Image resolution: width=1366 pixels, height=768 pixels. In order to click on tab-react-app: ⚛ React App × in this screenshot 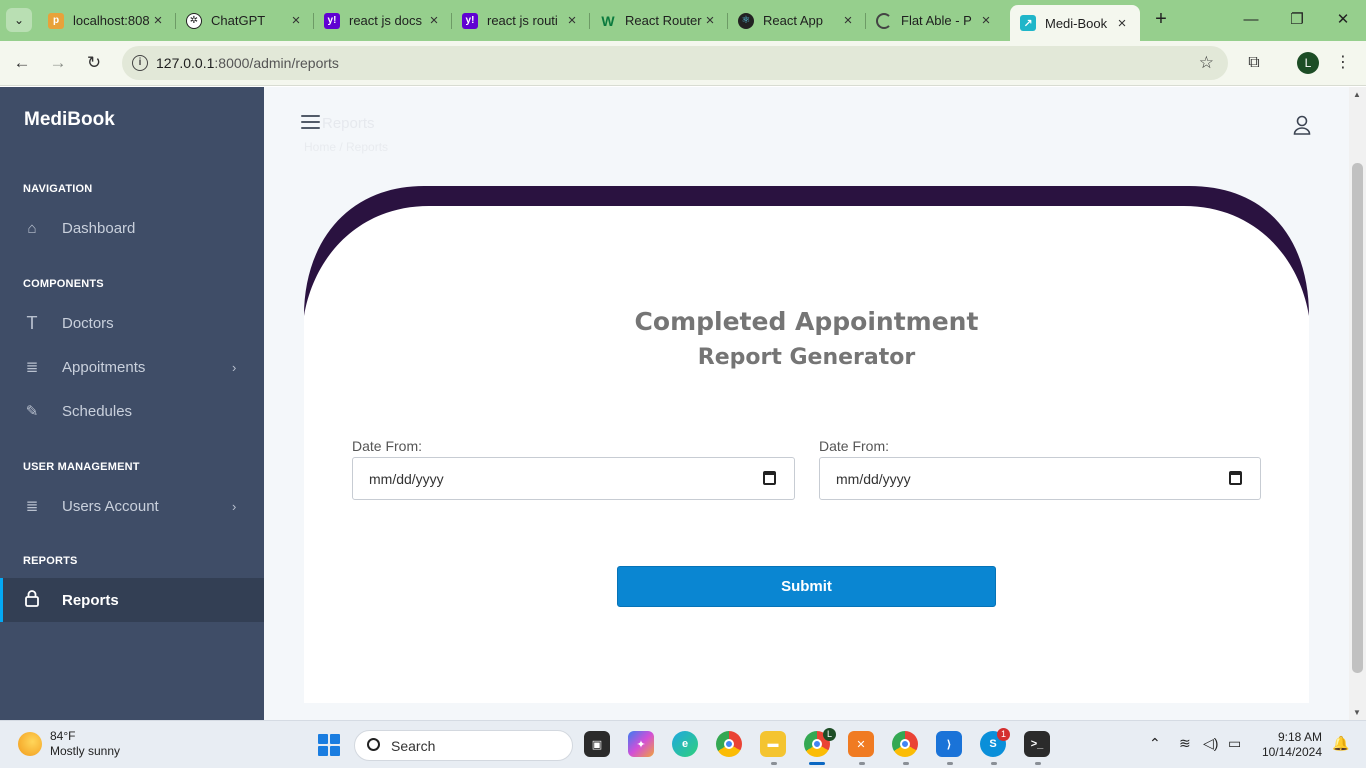, I will do `click(797, 20)`.